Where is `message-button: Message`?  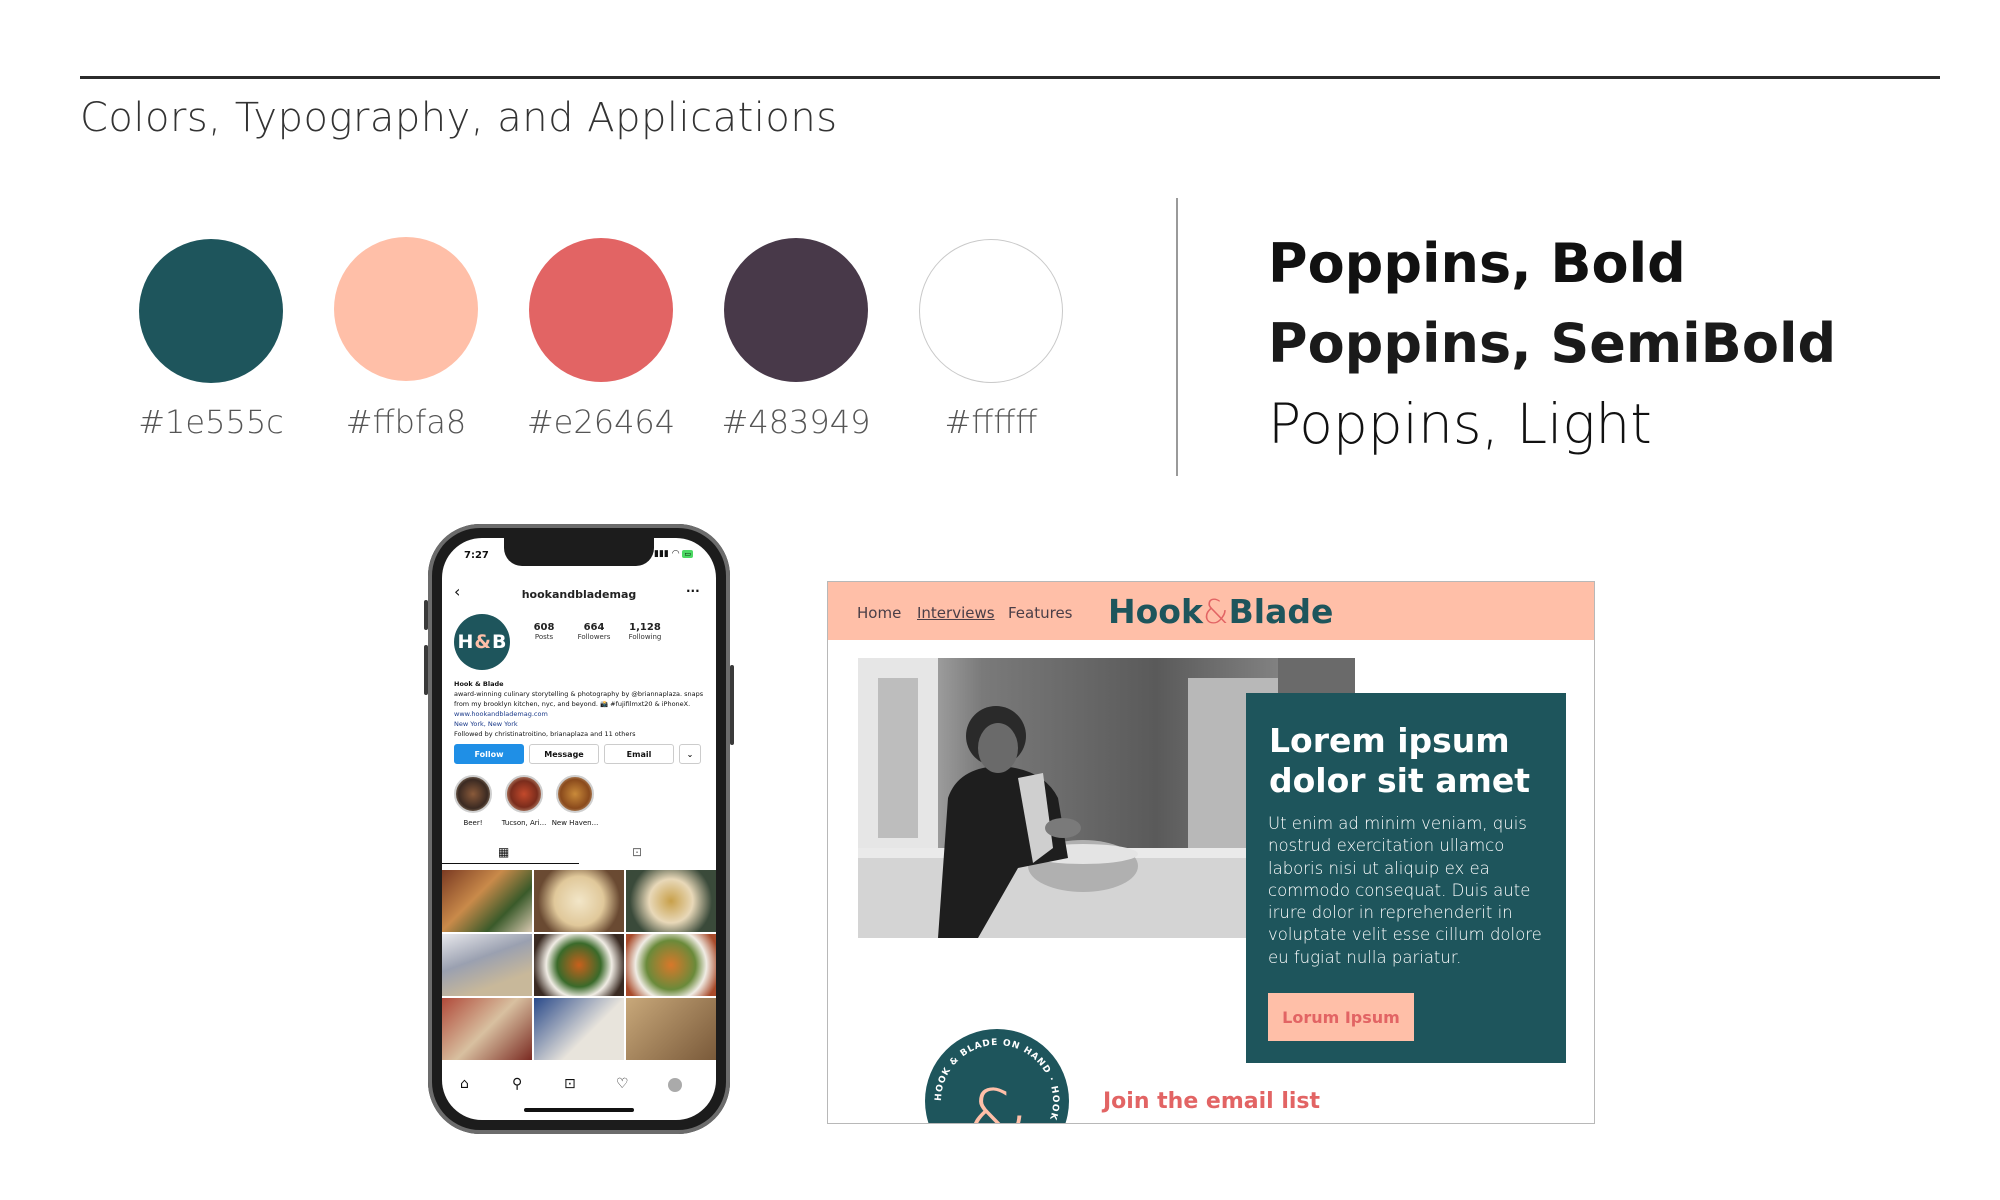 message-button: Message is located at coordinates (564, 754).